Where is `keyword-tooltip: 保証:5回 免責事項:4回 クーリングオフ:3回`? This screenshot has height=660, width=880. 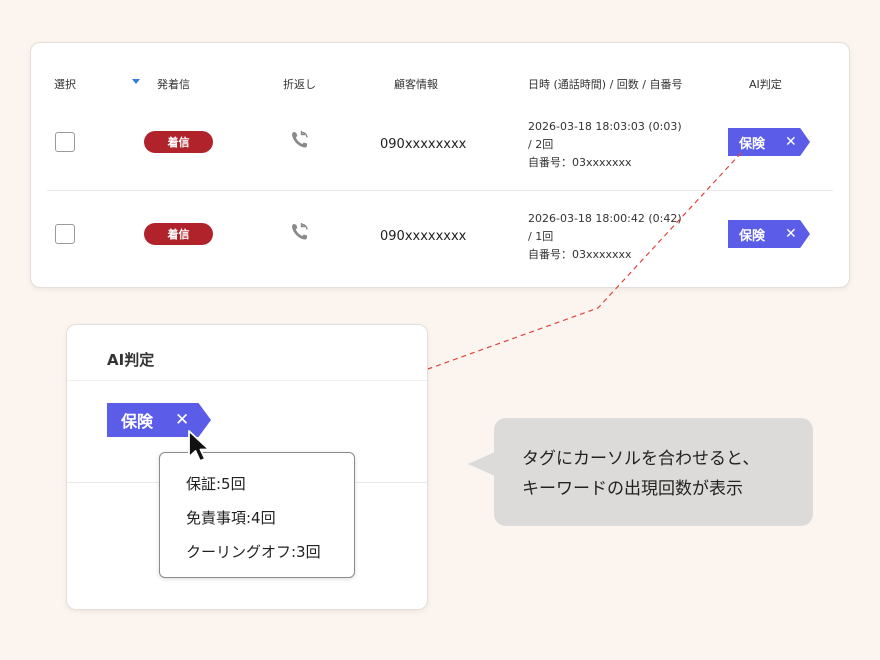
keyword-tooltip: 保証:5回 免責事項:4回 クーリングオフ:3回 is located at coordinates (257, 515).